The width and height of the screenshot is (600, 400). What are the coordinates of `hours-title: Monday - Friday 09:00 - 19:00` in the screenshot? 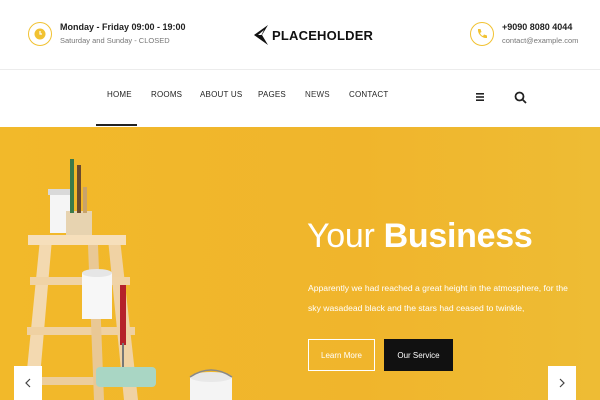 It's located at (123, 27).